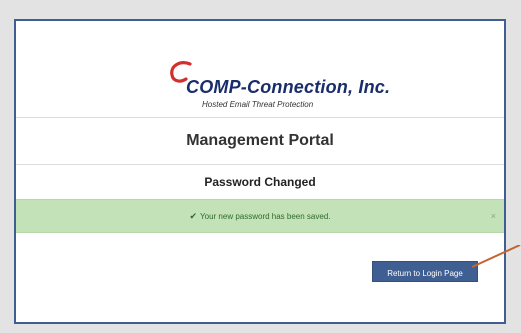  What do you see at coordinates (493, 216) in the screenshot?
I see `close-icon: ×` at bounding box center [493, 216].